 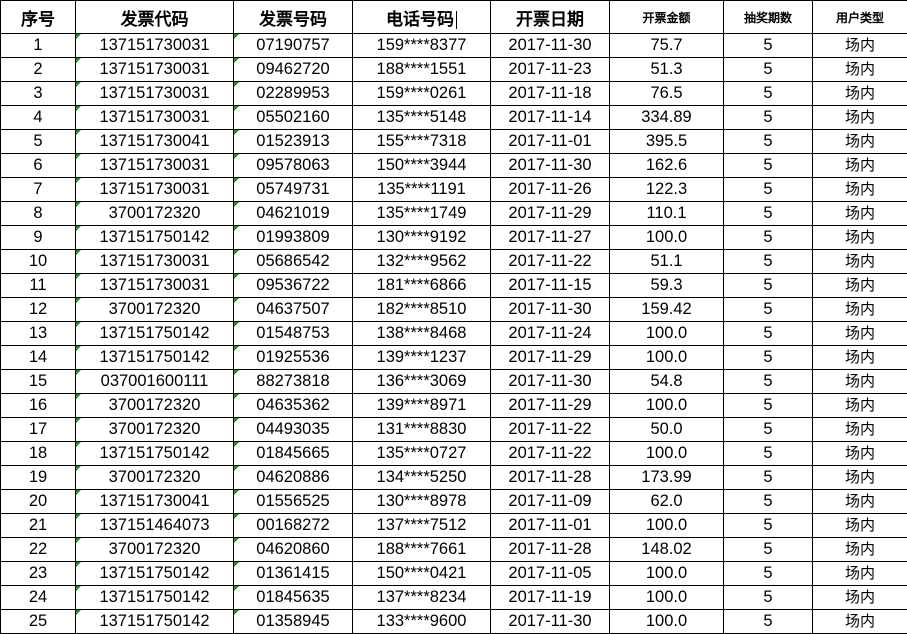 I want to click on cell-index: 25, so click(x=38, y=621).